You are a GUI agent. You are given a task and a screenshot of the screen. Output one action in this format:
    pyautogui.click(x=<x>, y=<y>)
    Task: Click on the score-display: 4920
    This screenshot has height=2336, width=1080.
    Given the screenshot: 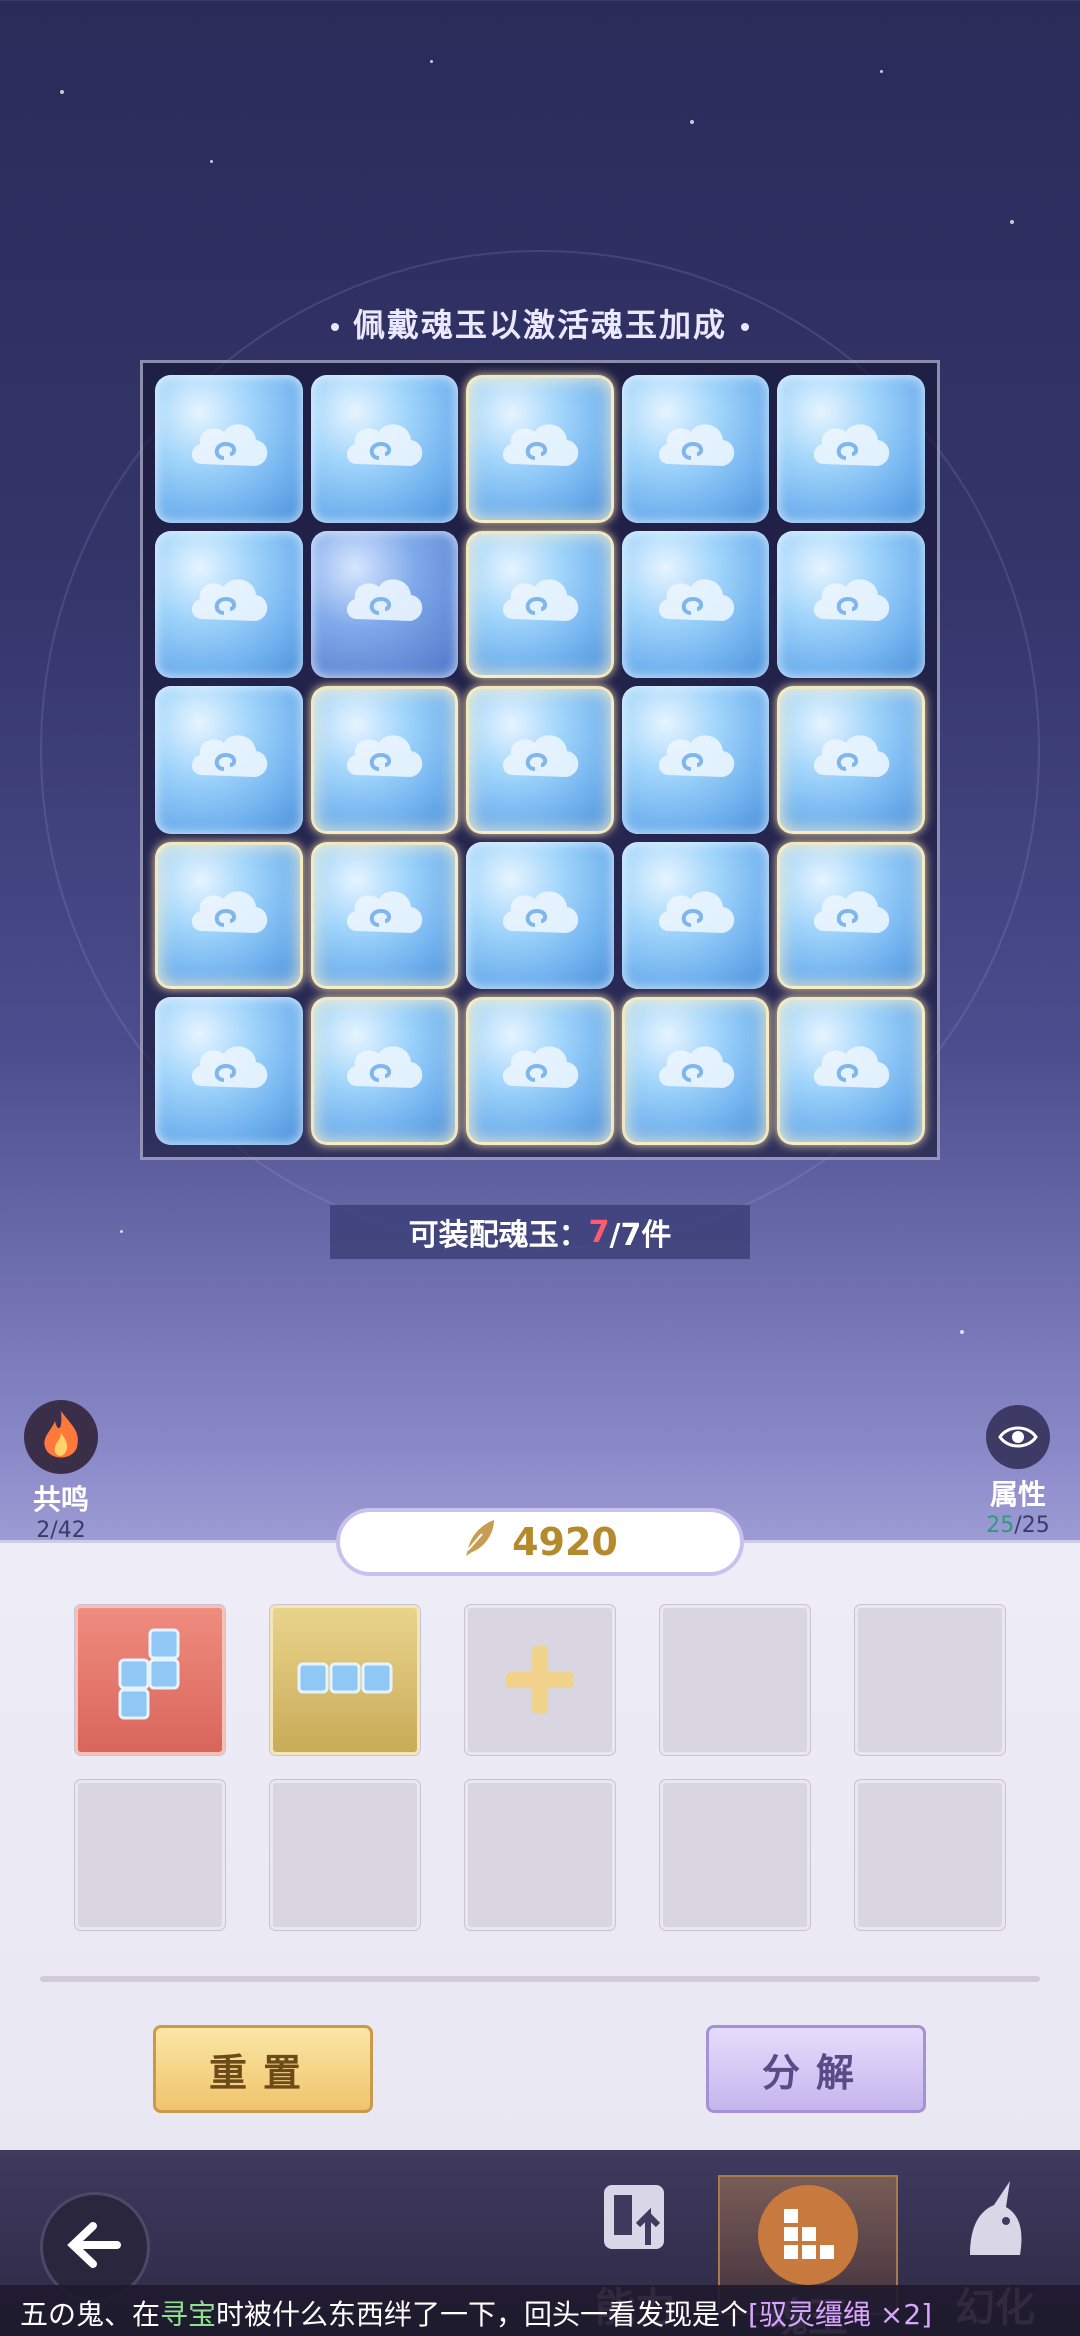 What is the action you would take?
    pyautogui.click(x=540, y=1542)
    